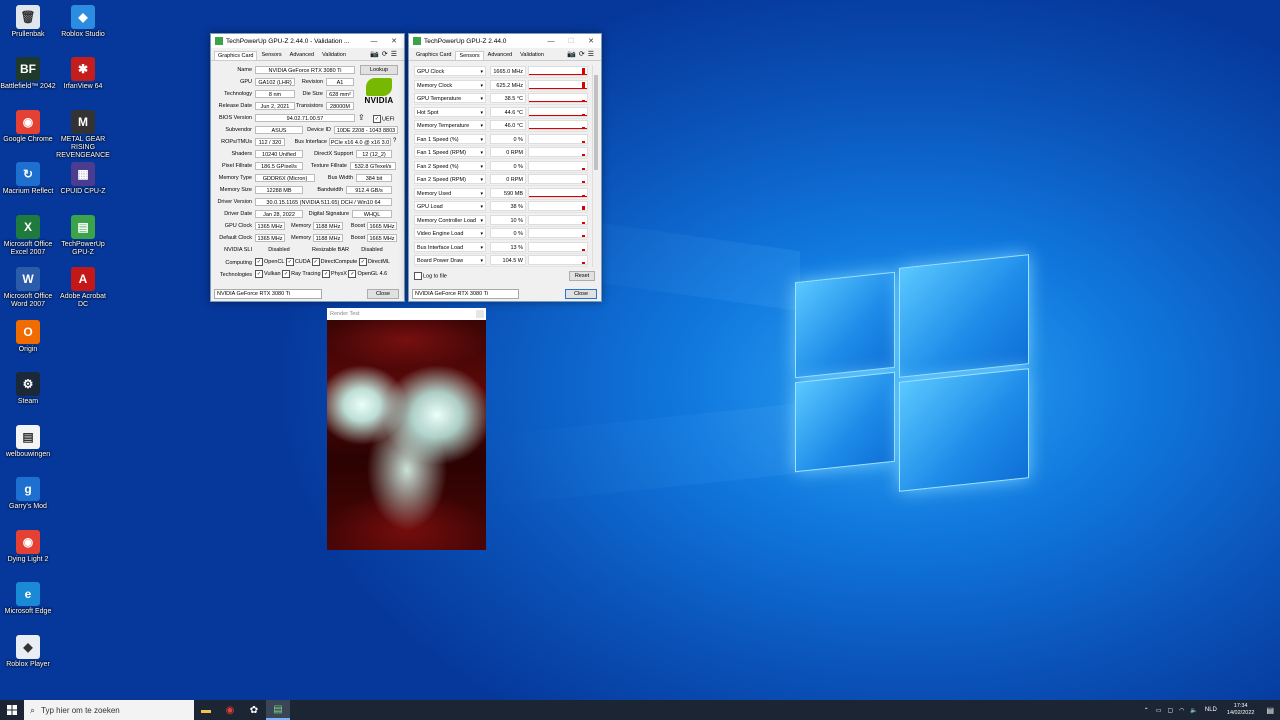 The width and height of the screenshot is (1280, 720). Describe the element at coordinates (480, 314) in the screenshot. I see `window-button` at that location.